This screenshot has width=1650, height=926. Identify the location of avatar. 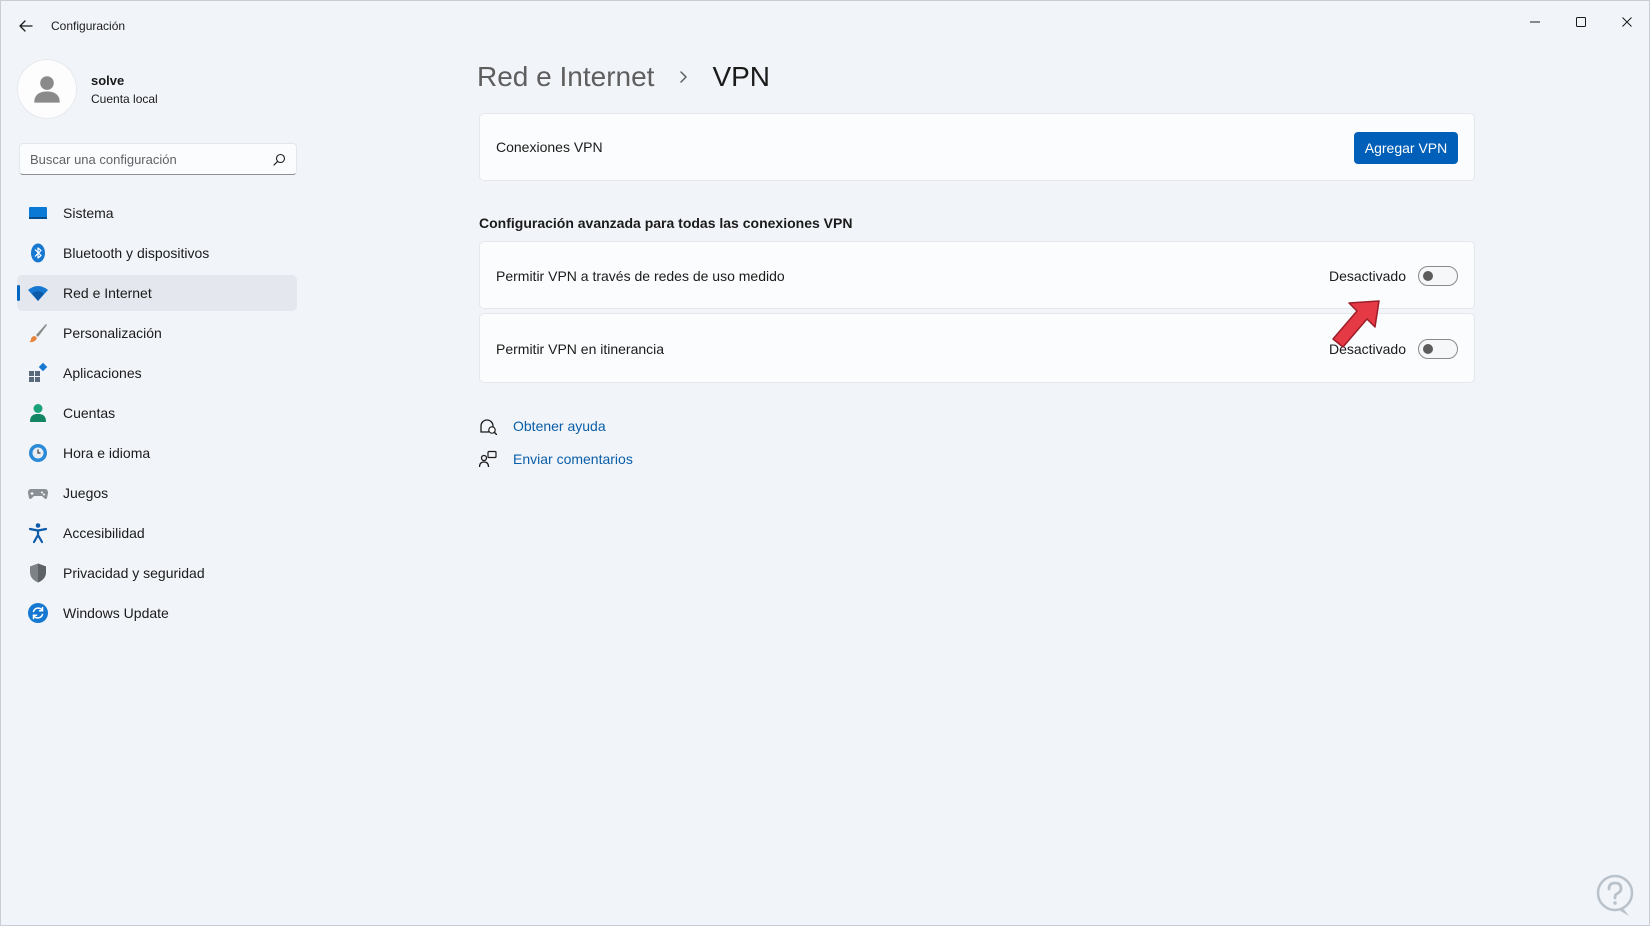
(47, 89).